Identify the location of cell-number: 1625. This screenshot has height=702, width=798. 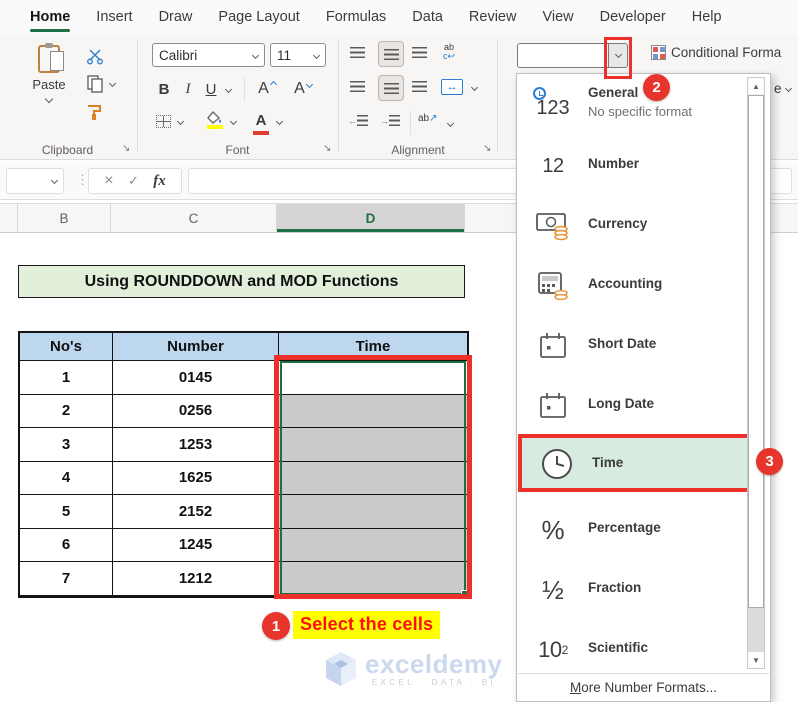
(196, 478).